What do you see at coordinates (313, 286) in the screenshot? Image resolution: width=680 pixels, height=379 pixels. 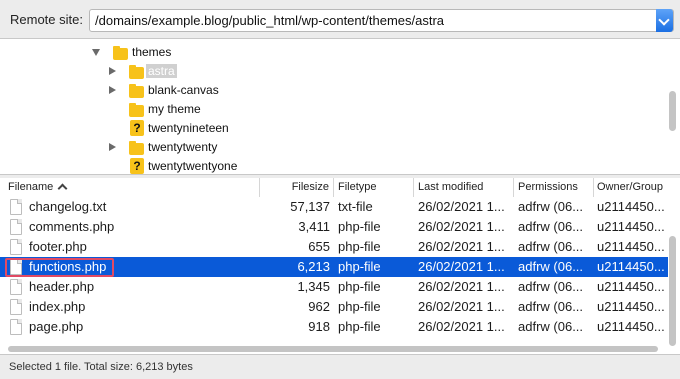 I see `file-size: 1,345` at bounding box center [313, 286].